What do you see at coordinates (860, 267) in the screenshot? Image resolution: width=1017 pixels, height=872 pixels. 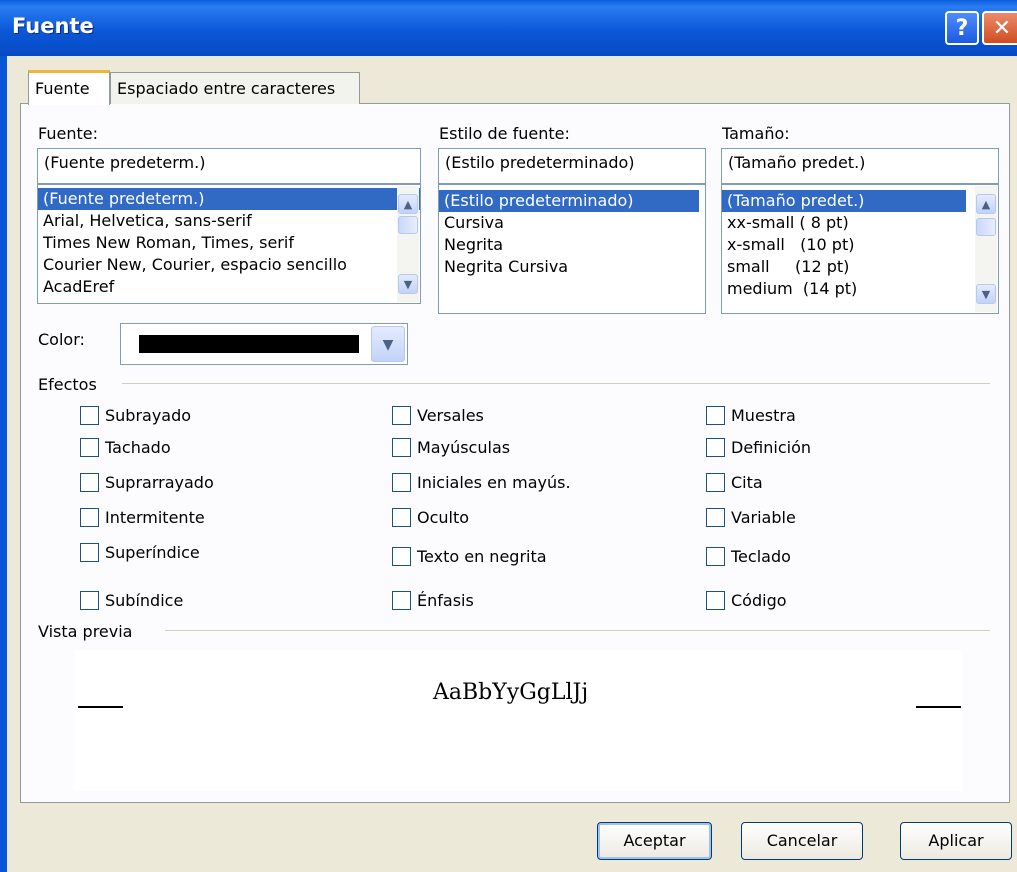 I see `size-option: small (12 pt)` at bounding box center [860, 267].